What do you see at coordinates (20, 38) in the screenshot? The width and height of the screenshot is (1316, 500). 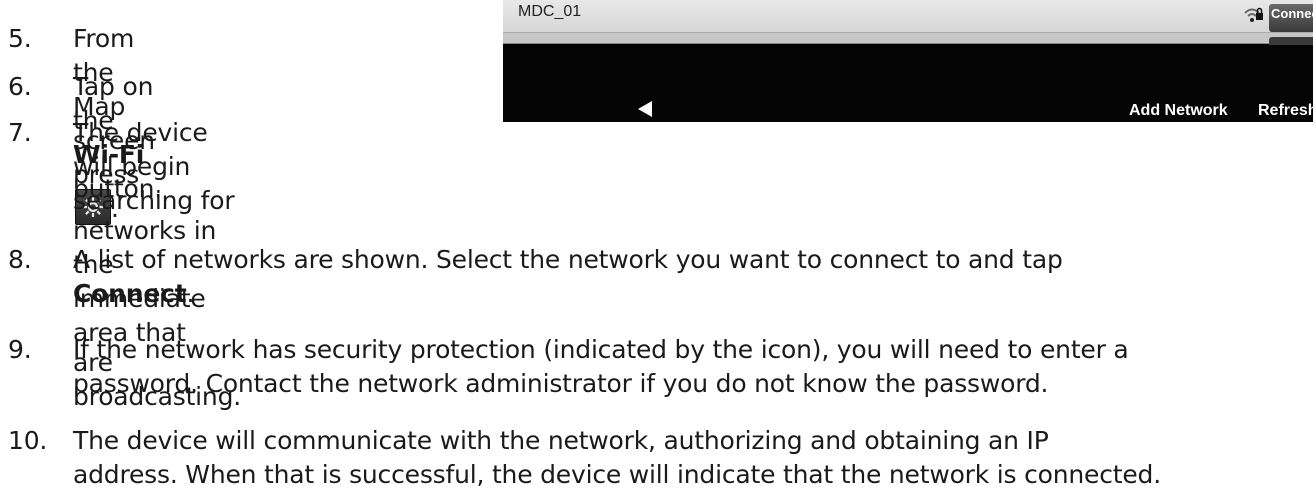 I see `step-number: 5.` at bounding box center [20, 38].